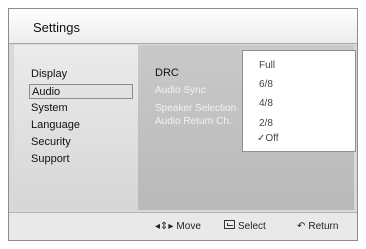 This screenshot has height=249, width=366. Describe the element at coordinates (193, 121) in the screenshot. I see `submenu-item-audio-return-ch: Audio Return Ch.` at that location.